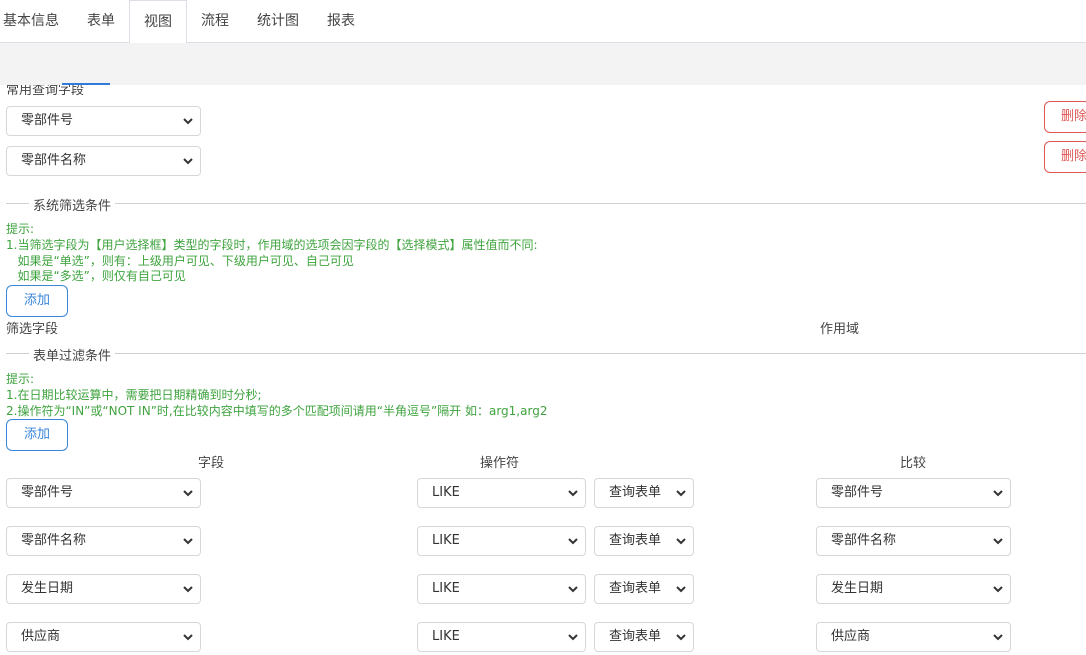 The width and height of the screenshot is (1086, 655). I want to click on top-tab-bar: 基本信息 表单 视图 流程 统计图 报表, so click(543, 22).